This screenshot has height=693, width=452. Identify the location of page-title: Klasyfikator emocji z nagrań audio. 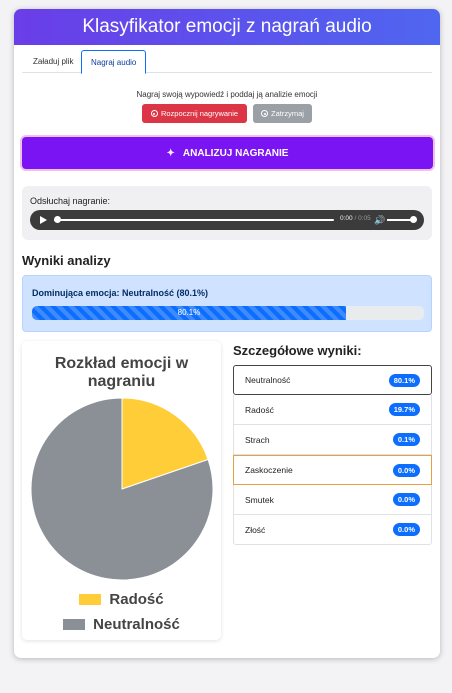
(227, 27).